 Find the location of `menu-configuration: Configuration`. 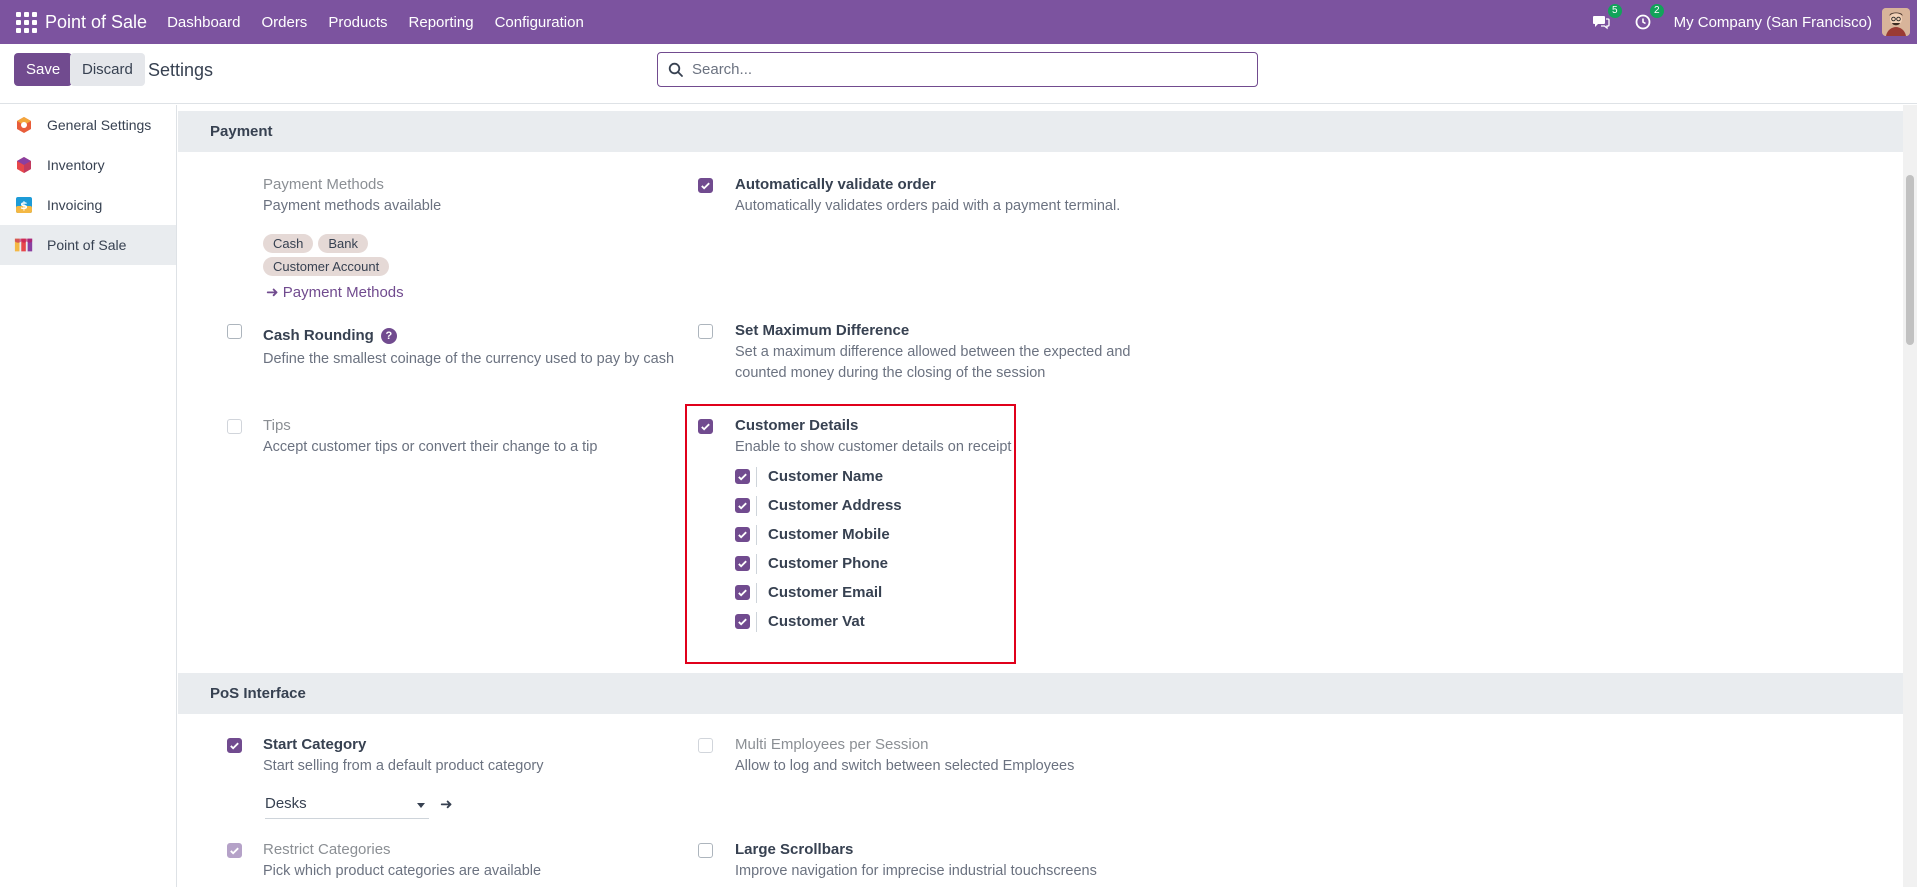

menu-configuration: Configuration is located at coordinates (539, 22).